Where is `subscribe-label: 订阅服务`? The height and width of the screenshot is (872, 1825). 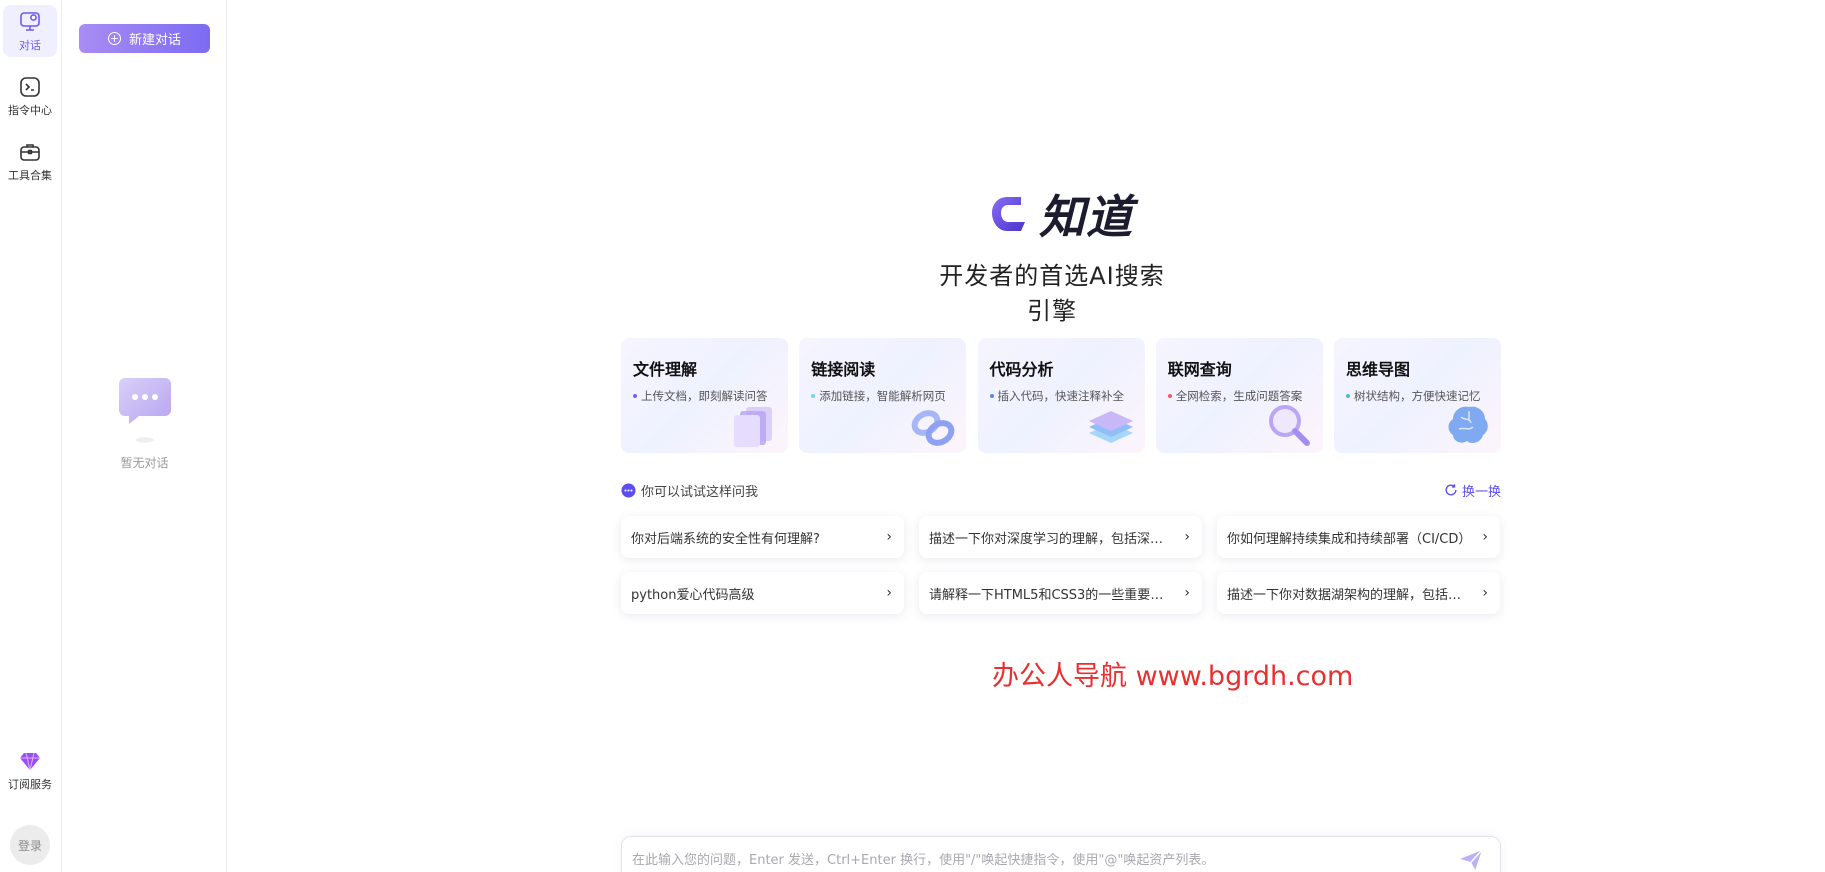
subscribe-label: 订阅服务 is located at coordinates (30, 784).